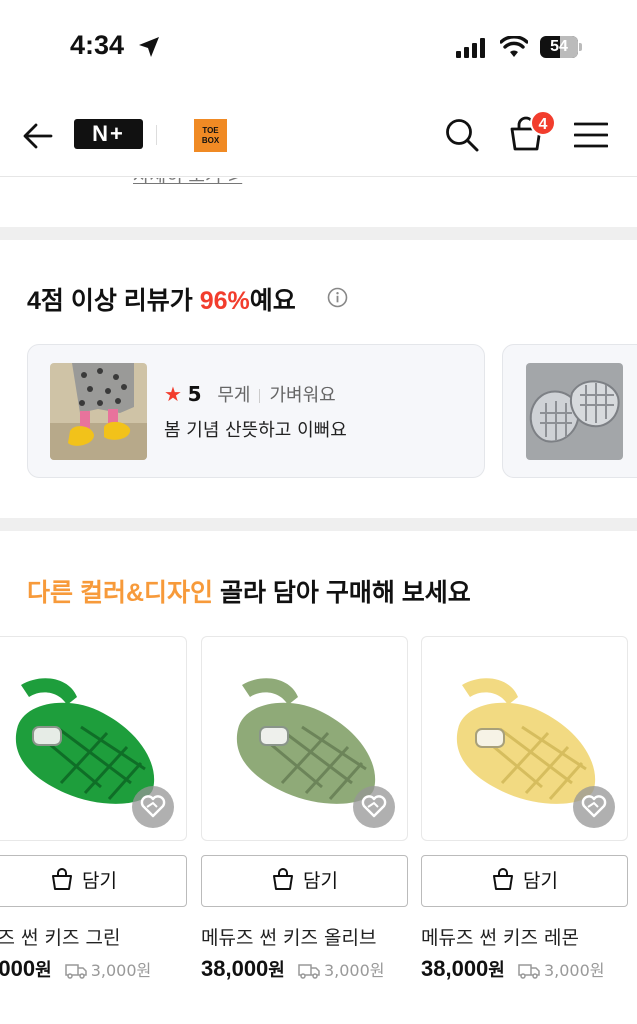 The image size is (637, 1024). Describe the element at coordinates (514, 46) in the screenshot. I see `wifi-icon` at that location.